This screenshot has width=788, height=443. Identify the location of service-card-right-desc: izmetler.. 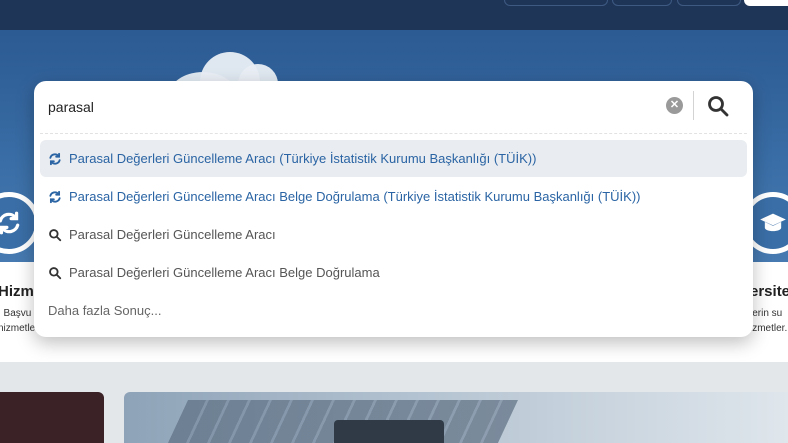
(769, 328).